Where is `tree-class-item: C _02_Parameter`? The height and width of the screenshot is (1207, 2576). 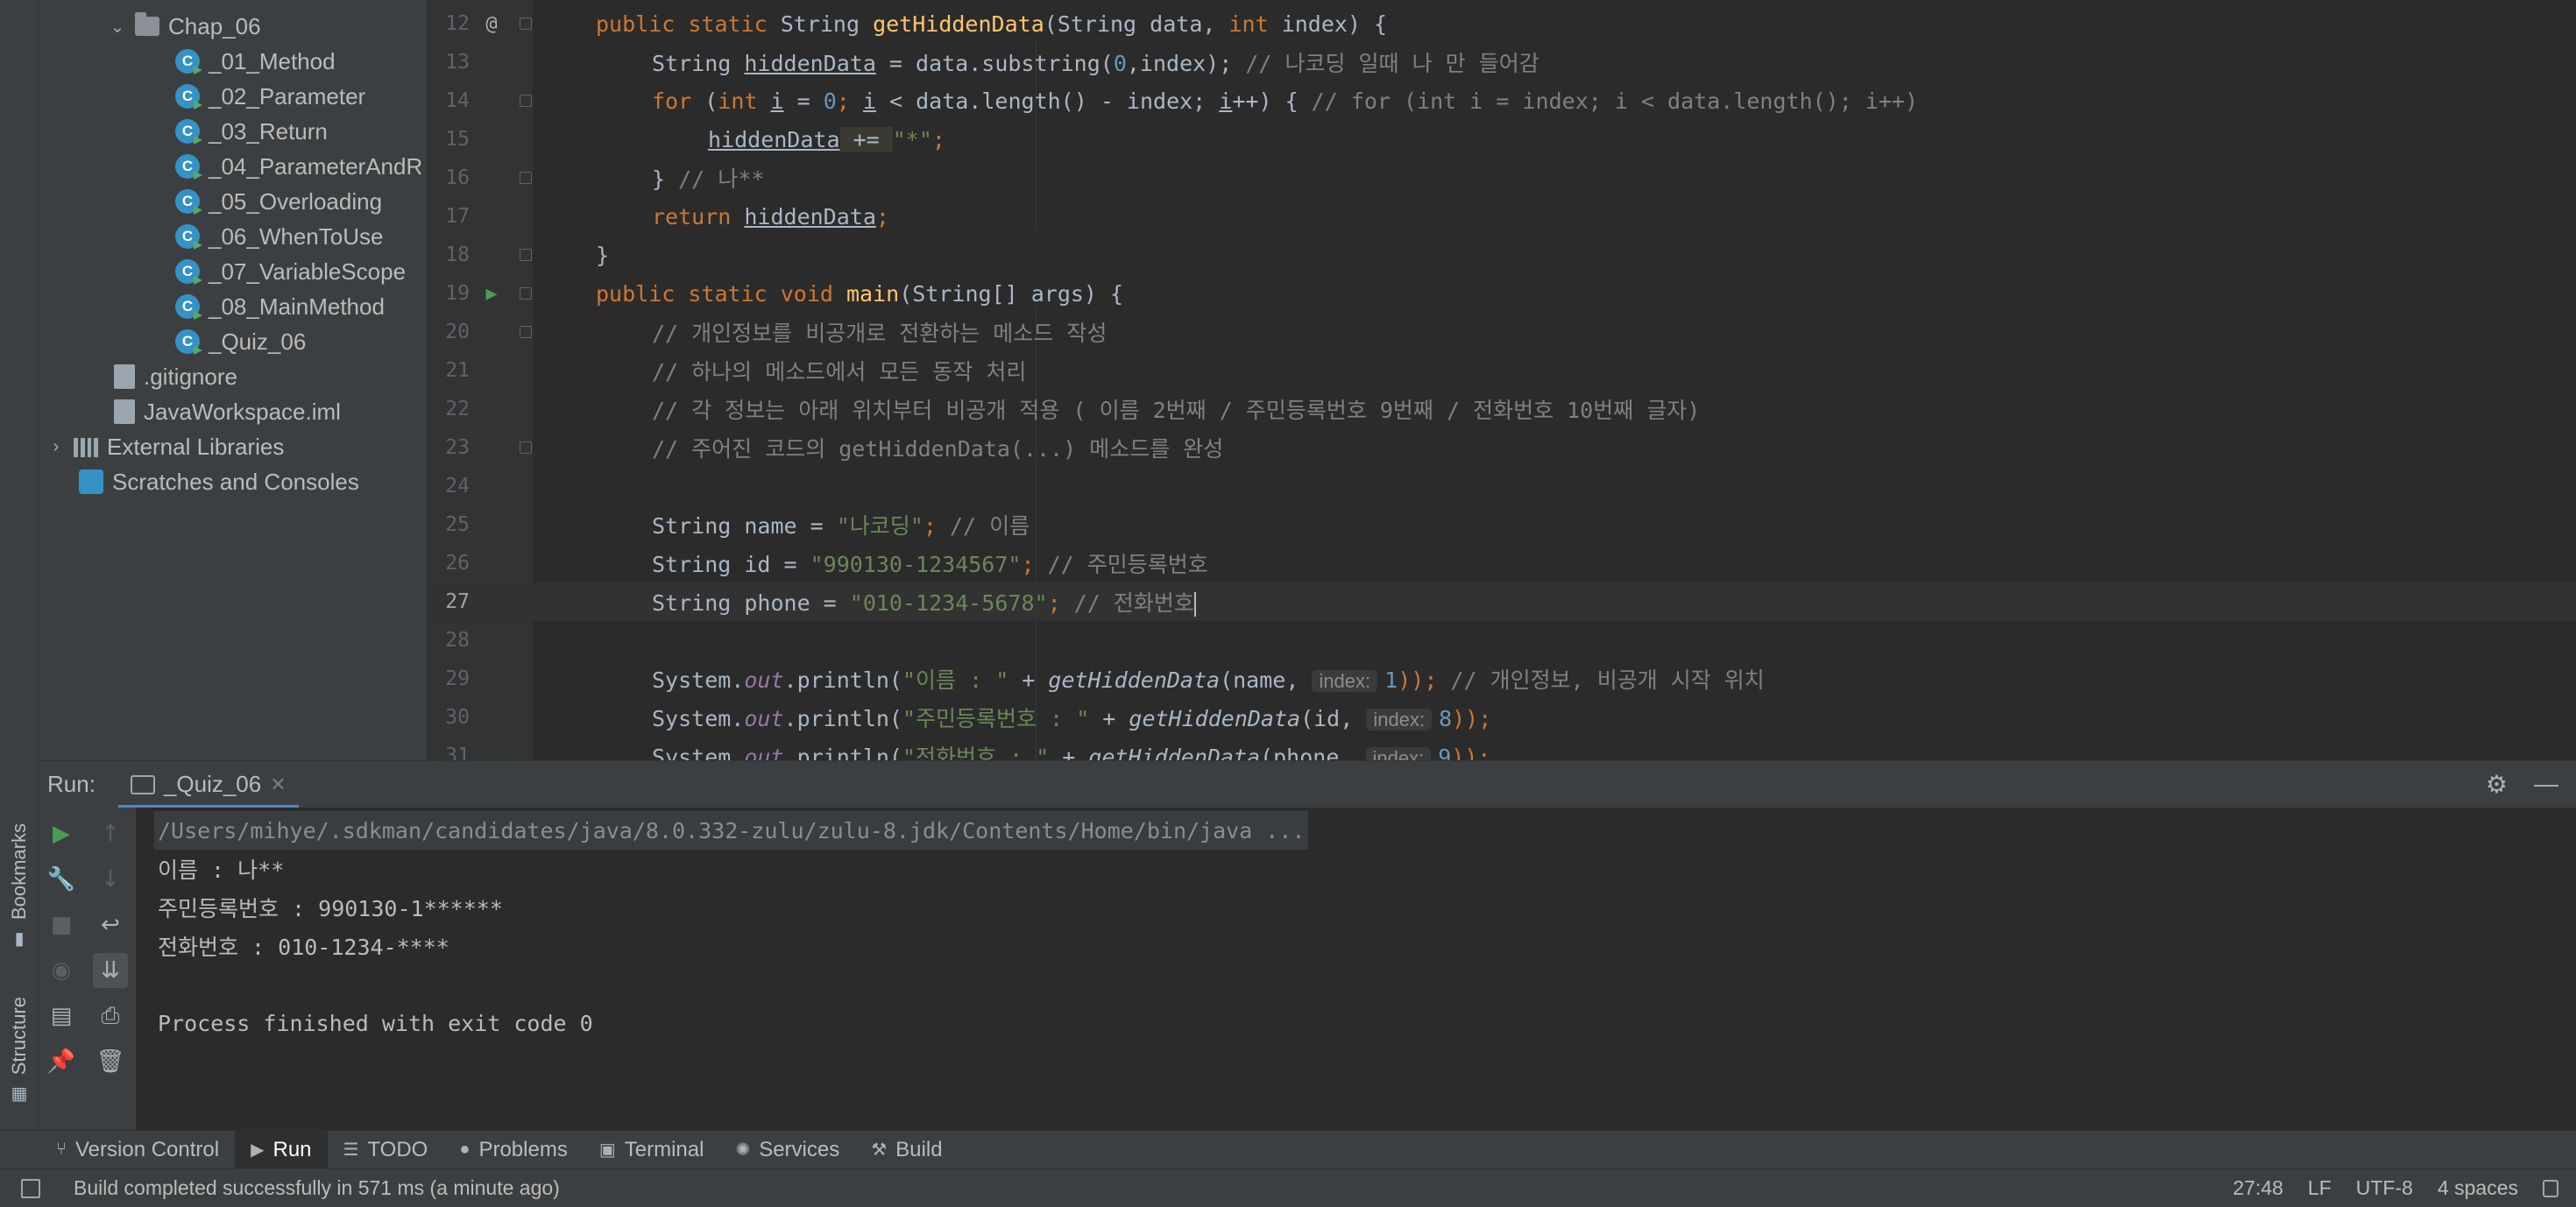 tree-class-item: C _02_Parameter is located at coordinates (270, 96).